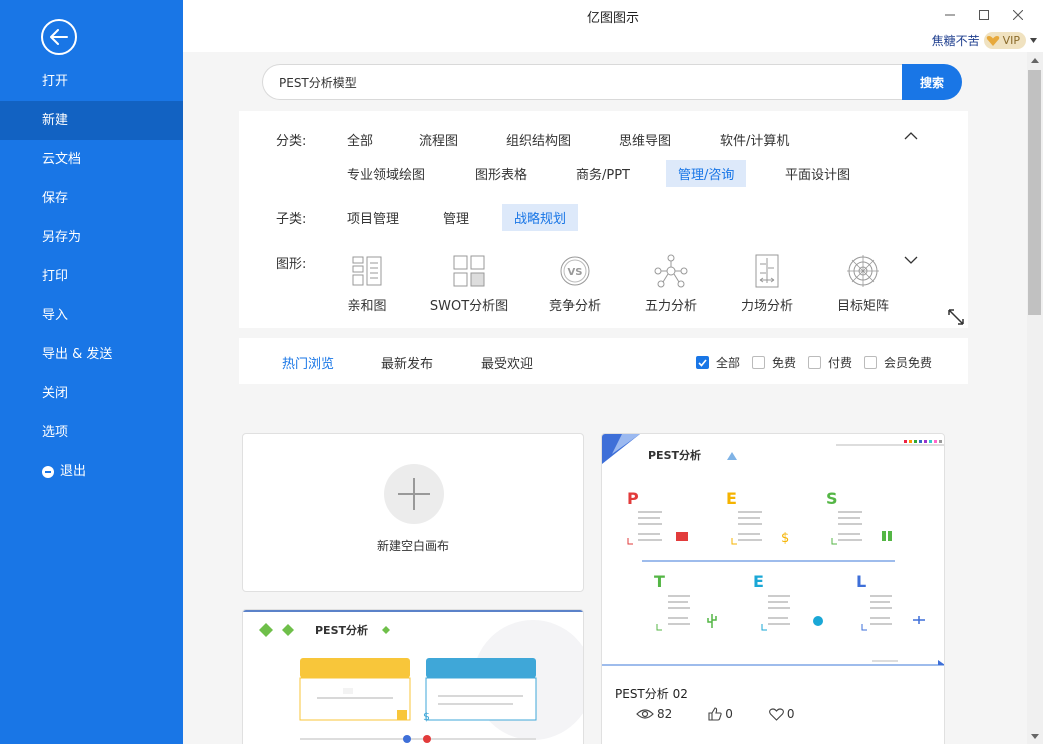  I want to click on sidebar-item-save-as: 另存为, so click(91, 237).